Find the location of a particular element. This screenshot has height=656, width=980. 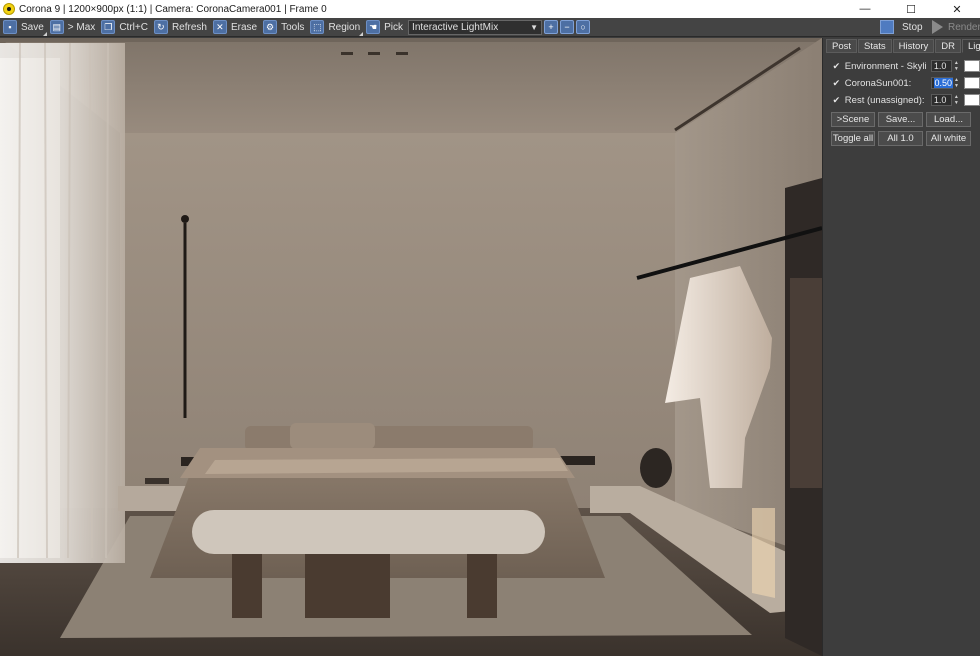

title-bar: Corona 9 | 1200×900px (1:1) | Camera is located at coordinates (490, 9).